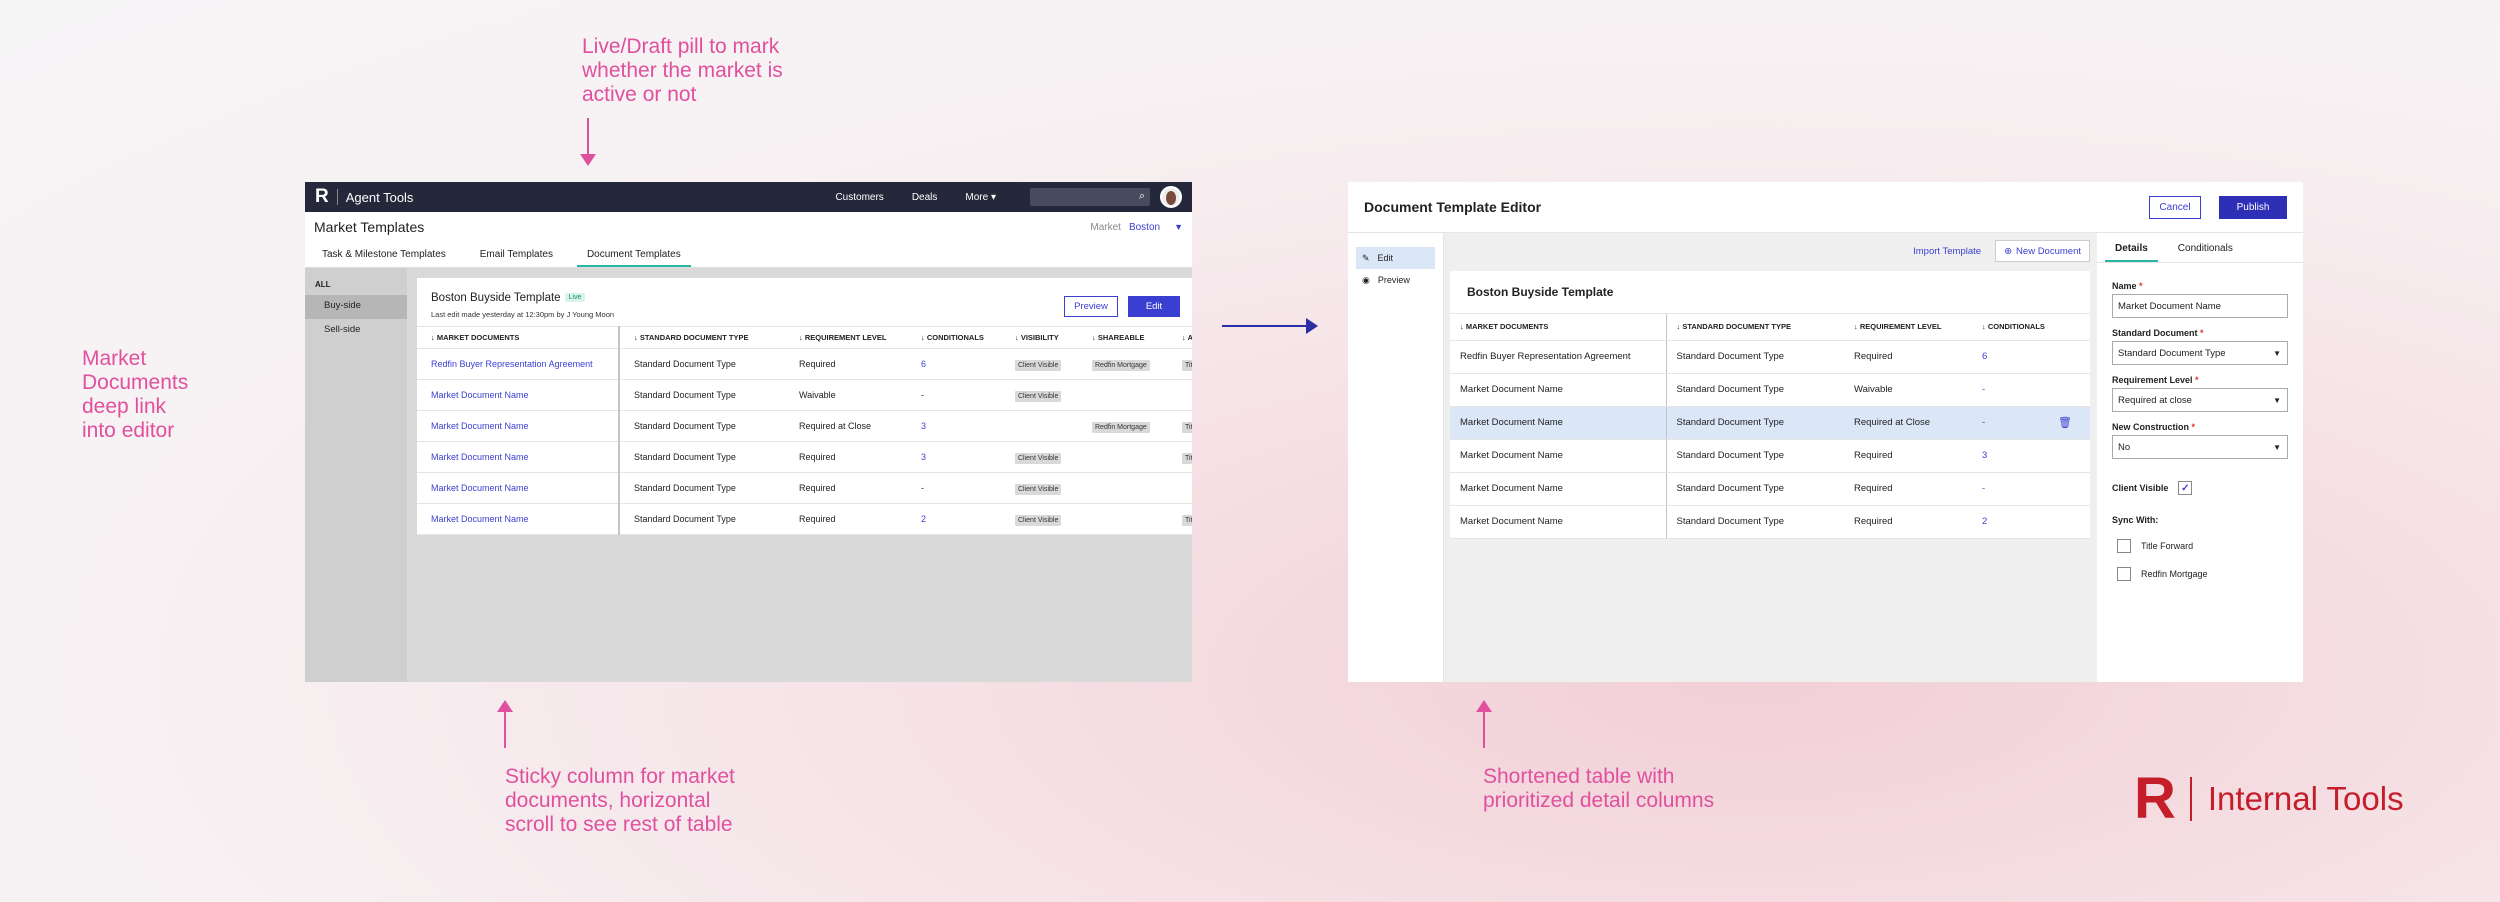  What do you see at coordinates (1579, 776) in the screenshot?
I see `annotation-line: Shortened table with` at bounding box center [1579, 776].